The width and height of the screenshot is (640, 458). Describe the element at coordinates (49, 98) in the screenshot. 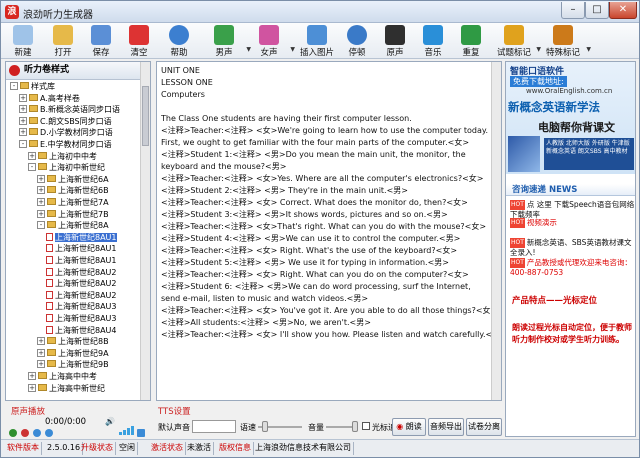

I see `tree-folder-item: + A.高考样卷` at that location.